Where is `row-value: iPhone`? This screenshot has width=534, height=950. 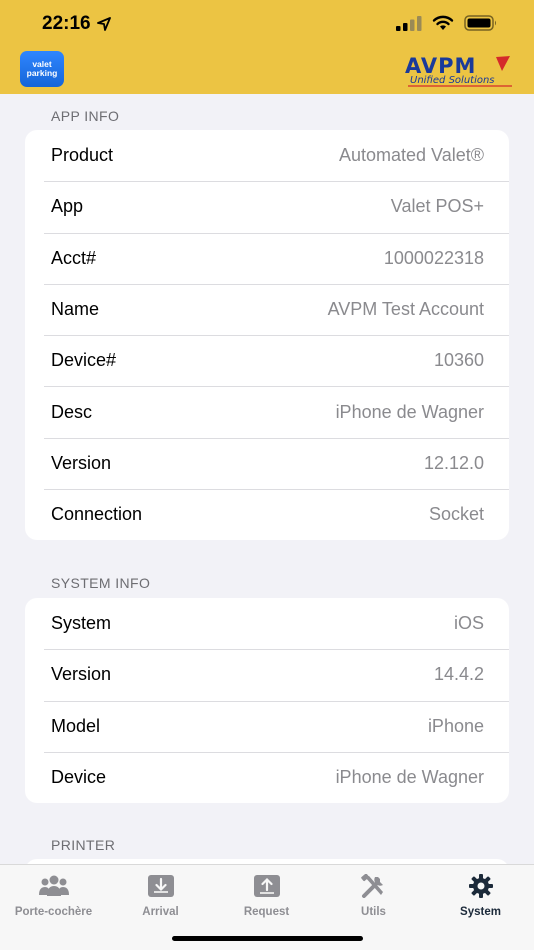 row-value: iPhone is located at coordinates (455, 725).